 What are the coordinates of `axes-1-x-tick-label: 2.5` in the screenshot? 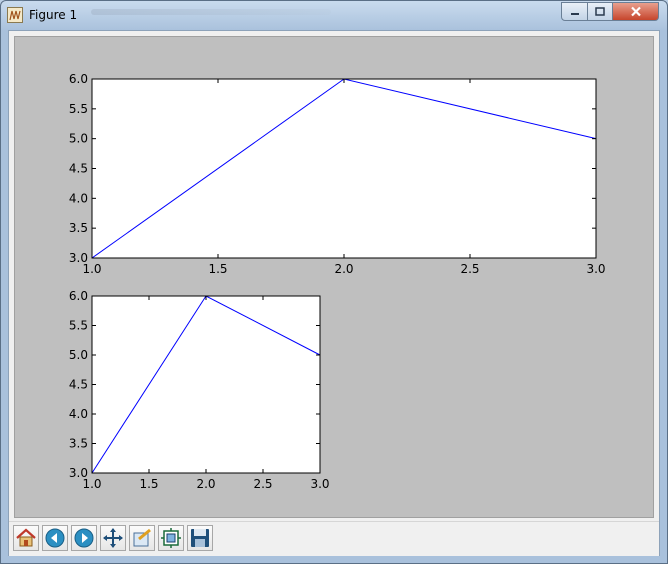 It's located at (469, 269).